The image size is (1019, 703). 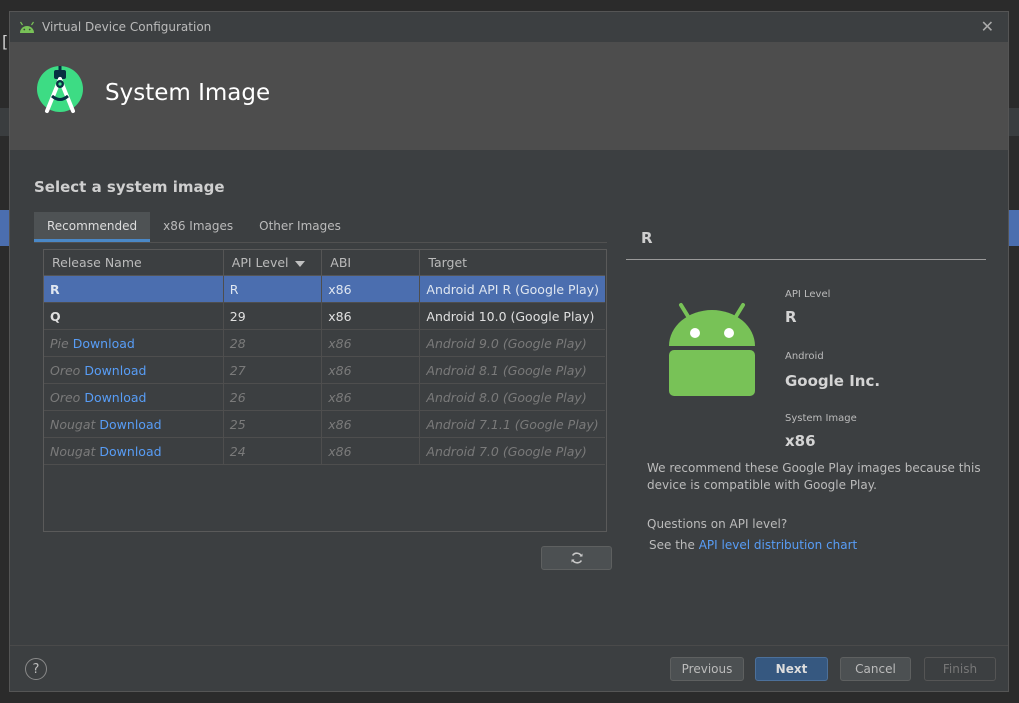 What do you see at coordinates (273, 424) in the screenshot?
I see `api-level-cell: 25` at bounding box center [273, 424].